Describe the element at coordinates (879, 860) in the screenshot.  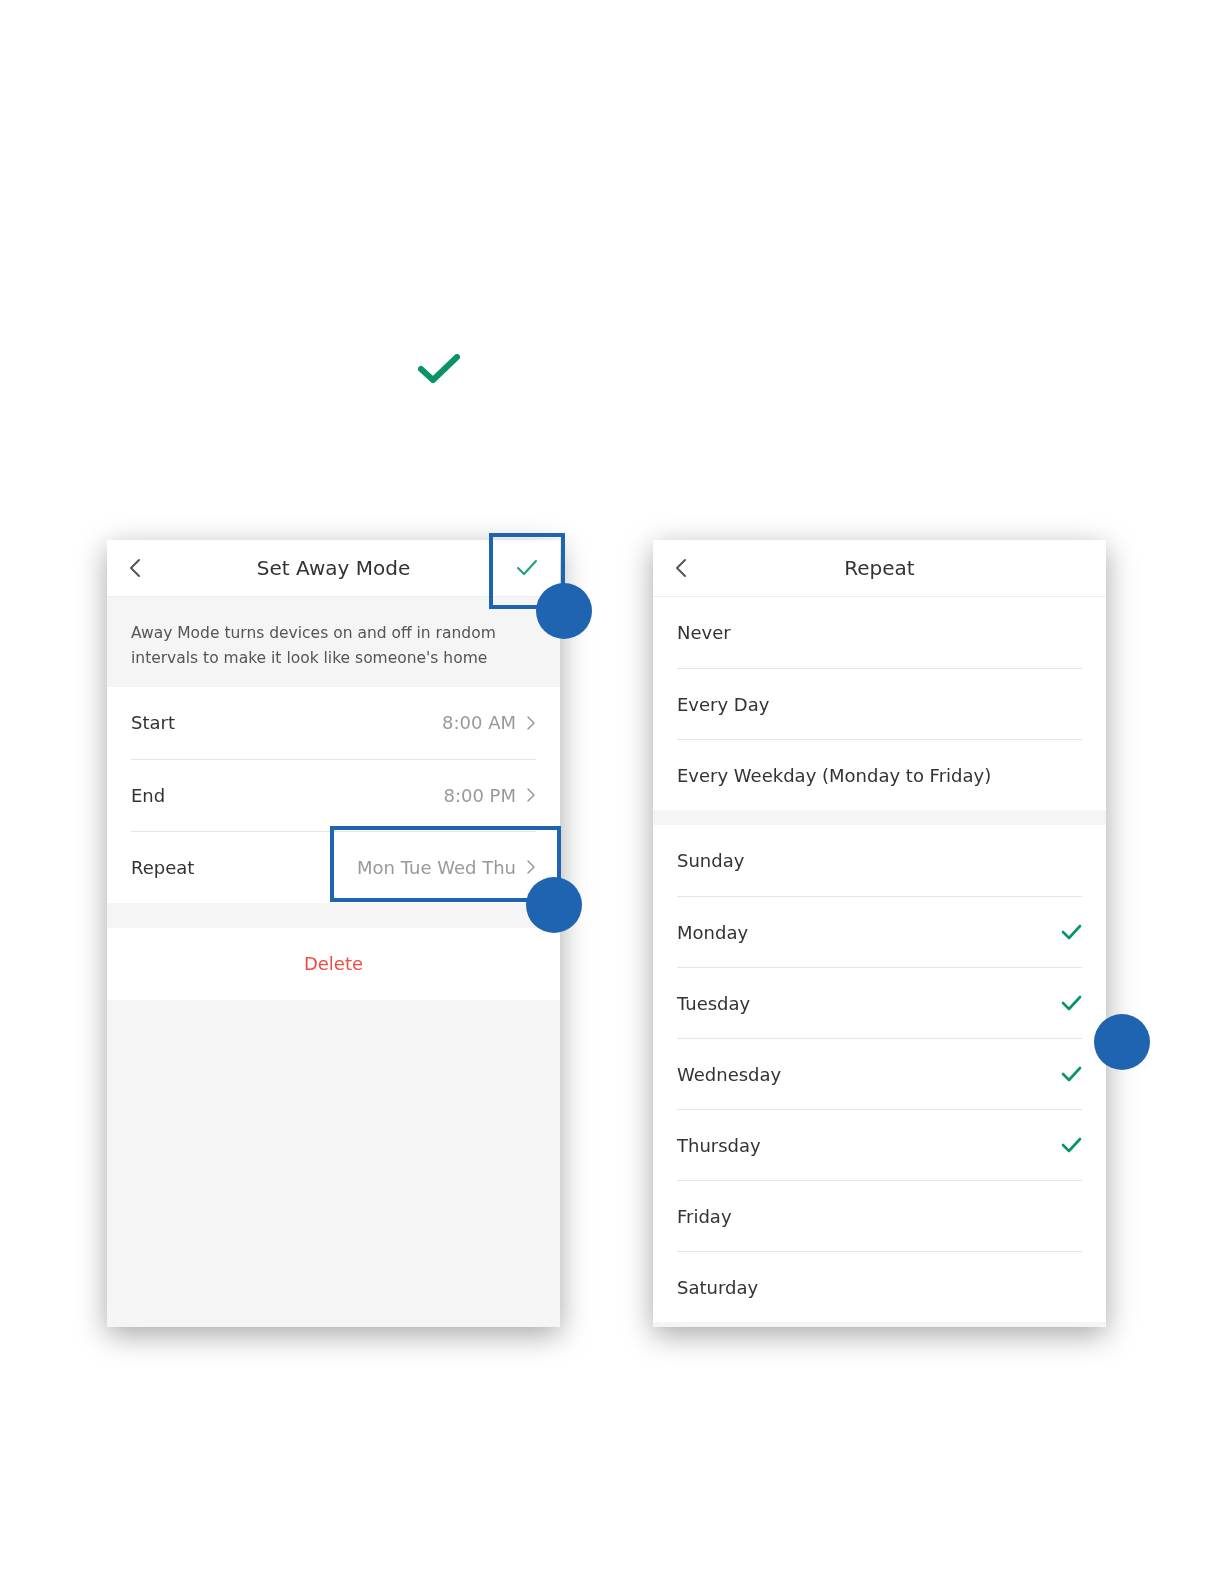
I see `day-row: Sunday` at that location.